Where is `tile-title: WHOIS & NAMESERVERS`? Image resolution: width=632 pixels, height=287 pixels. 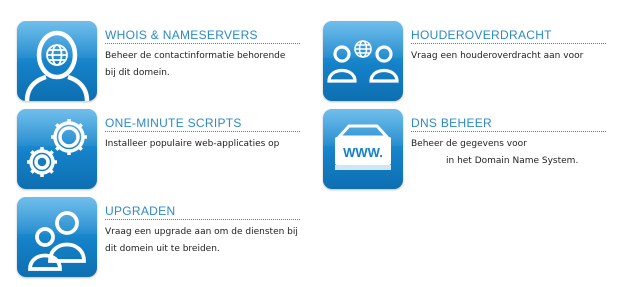
tile-title: WHOIS & NAMESERVERS is located at coordinates (202, 36).